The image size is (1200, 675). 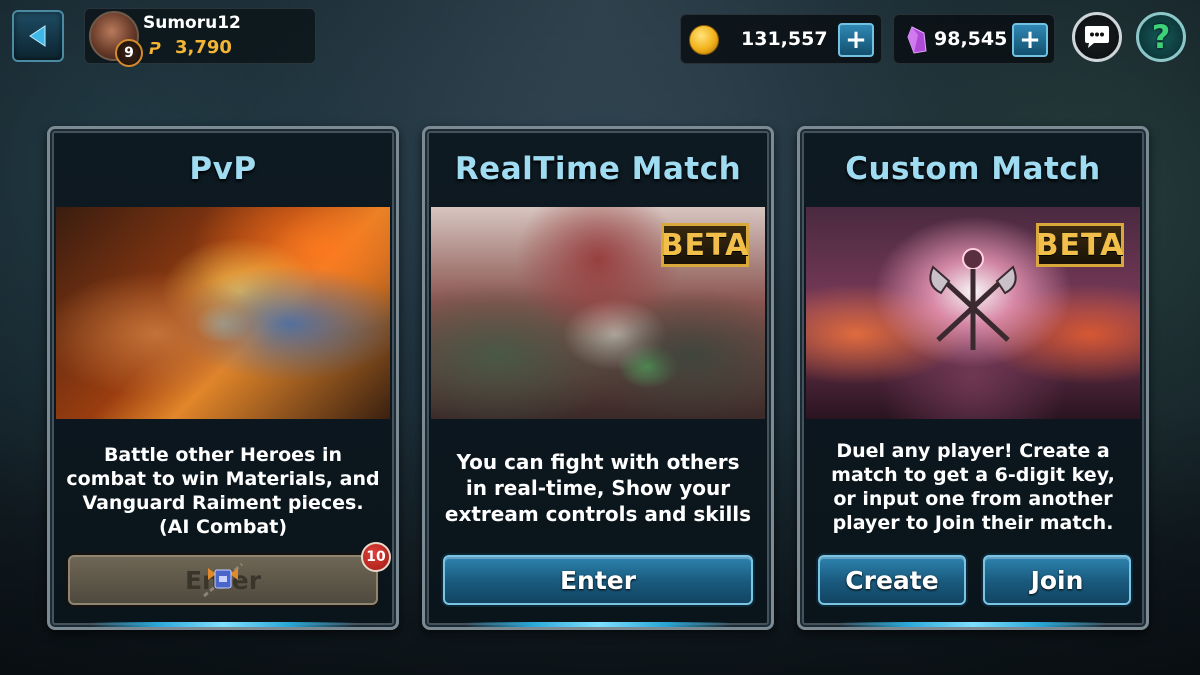 What do you see at coordinates (973, 451) in the screenshot?
I see `custom-desc-line: Duel any player! Create a` at bounding box center [973, 451].